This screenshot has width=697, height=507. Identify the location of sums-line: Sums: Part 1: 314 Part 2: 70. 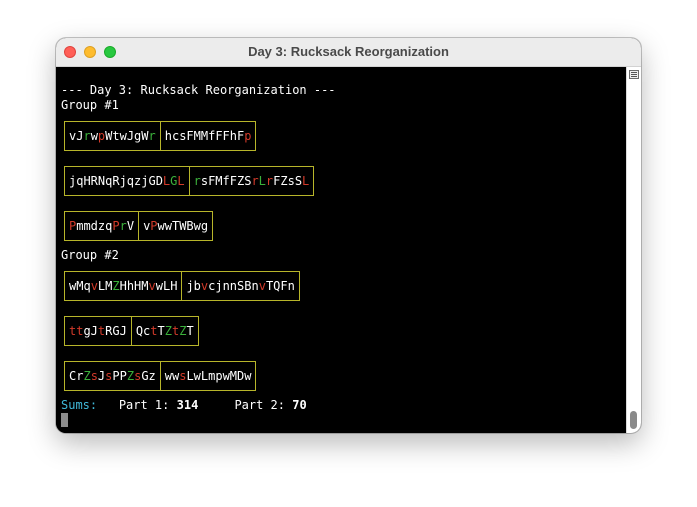
(184, 405).